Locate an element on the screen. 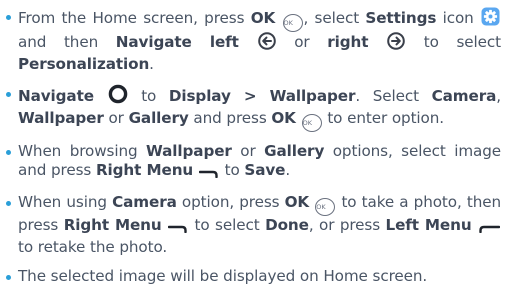 This screenshot has width=505, height=286. navigation-ring-icon is located at coordinates (118, 96).